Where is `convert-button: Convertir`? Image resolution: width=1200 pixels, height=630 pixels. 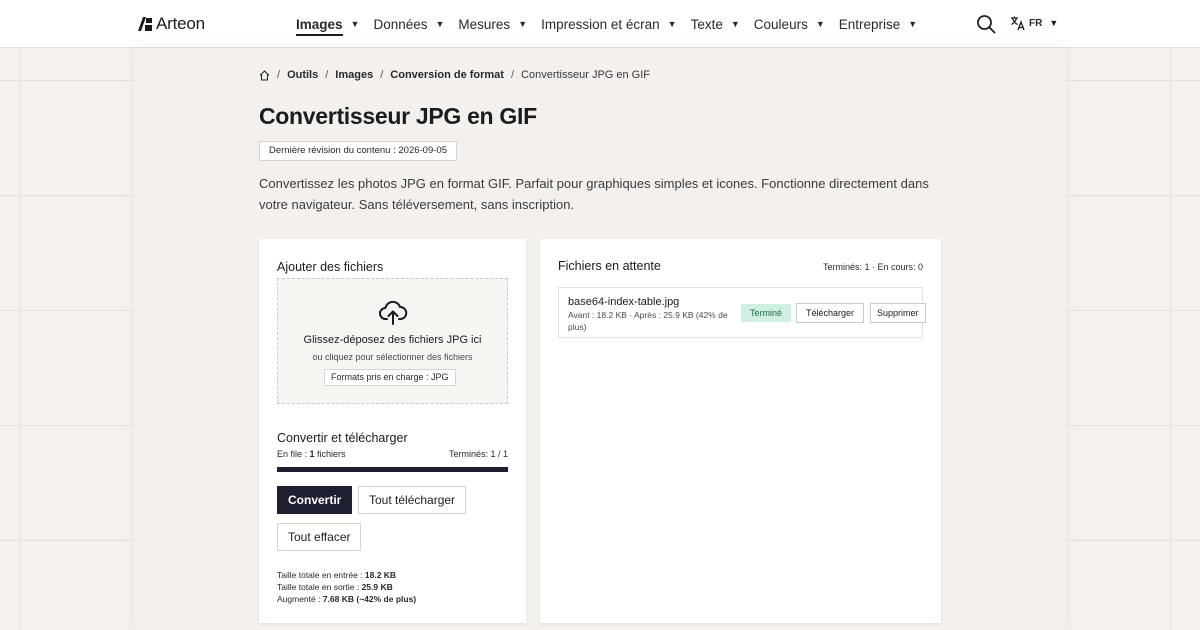
convert-button: Convertir is located at coordinates (315, 500).